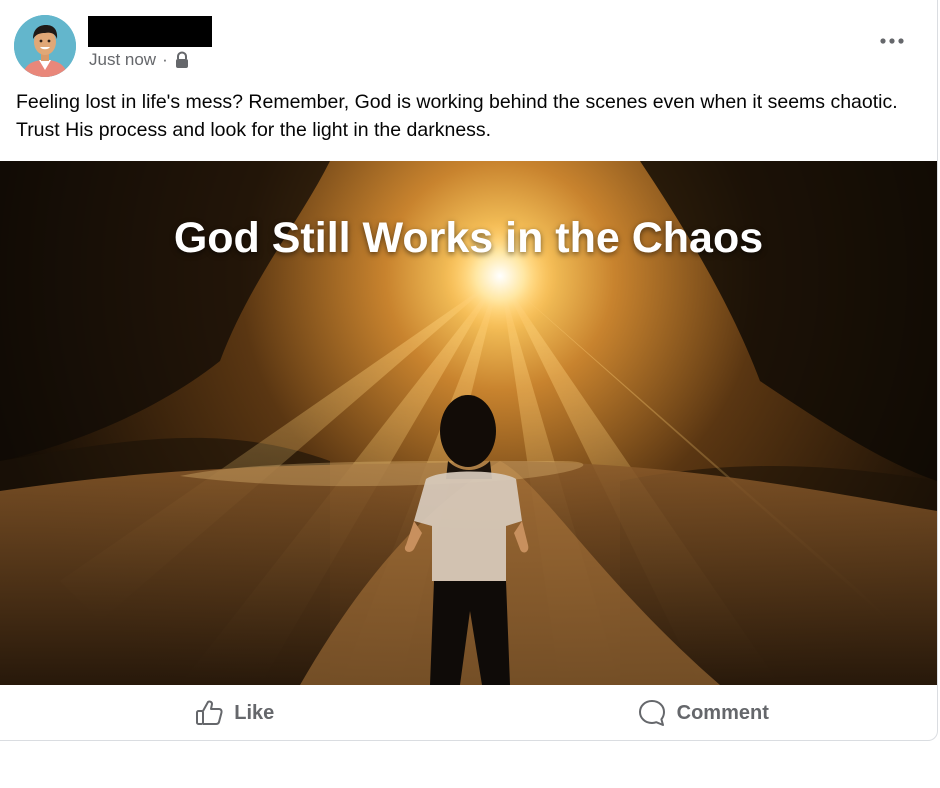 The width and height of the screenshot is (940, 788). I want to click on more-options-icon, so click(892, 41).